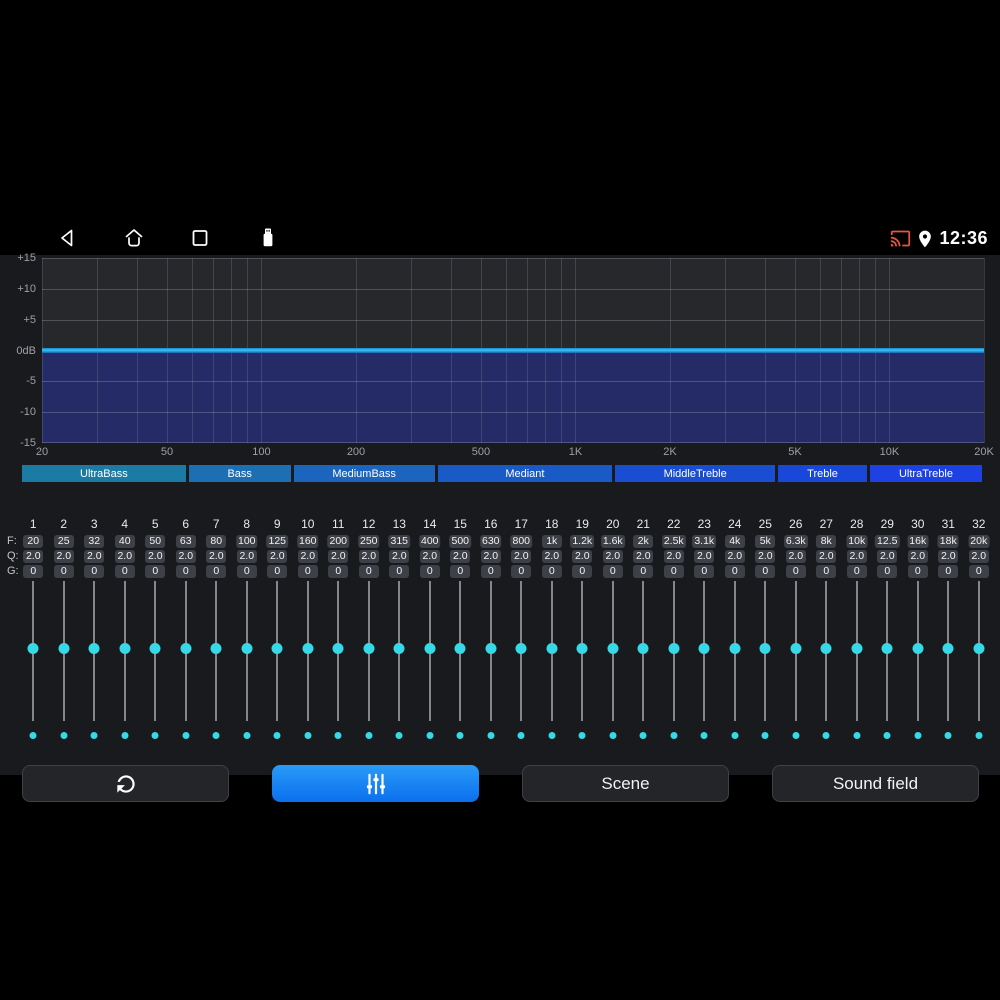 This screenshot has height=1000, width=1000. I want to click on band-f-value: 63, so click(185, 541).